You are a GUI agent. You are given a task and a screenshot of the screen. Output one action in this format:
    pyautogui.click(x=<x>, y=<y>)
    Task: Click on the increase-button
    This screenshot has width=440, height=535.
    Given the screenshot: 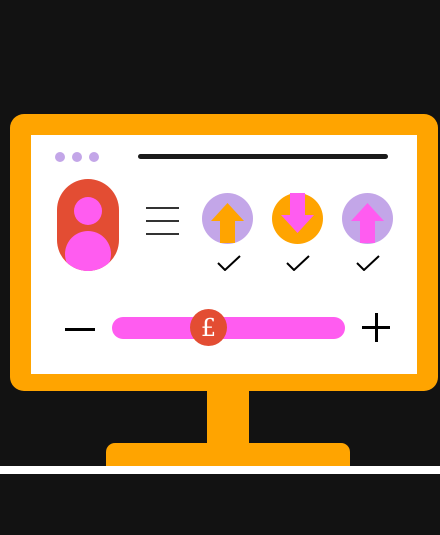 What is the action you would take?
    pyautogui.click(x=377, y=328)
    